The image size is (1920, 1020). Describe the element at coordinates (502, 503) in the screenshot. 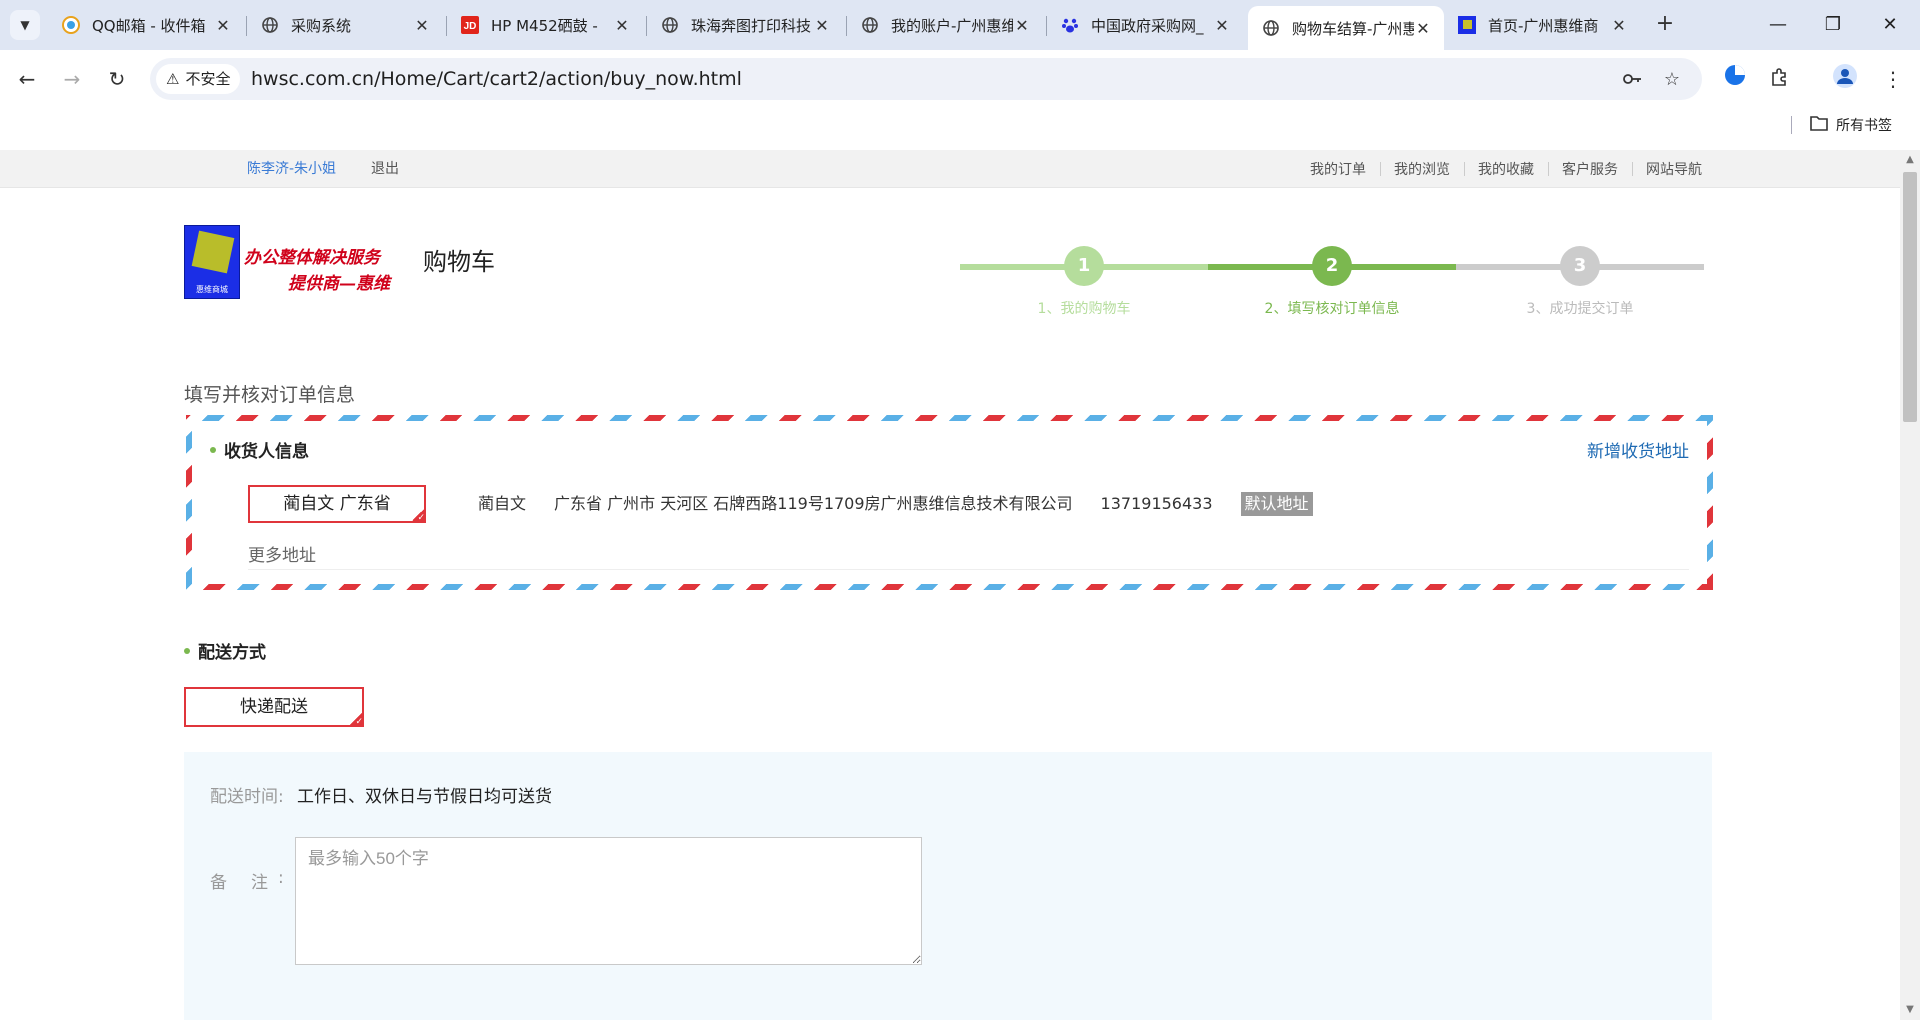

I see `consignee-name: 蔺自文` at that location.